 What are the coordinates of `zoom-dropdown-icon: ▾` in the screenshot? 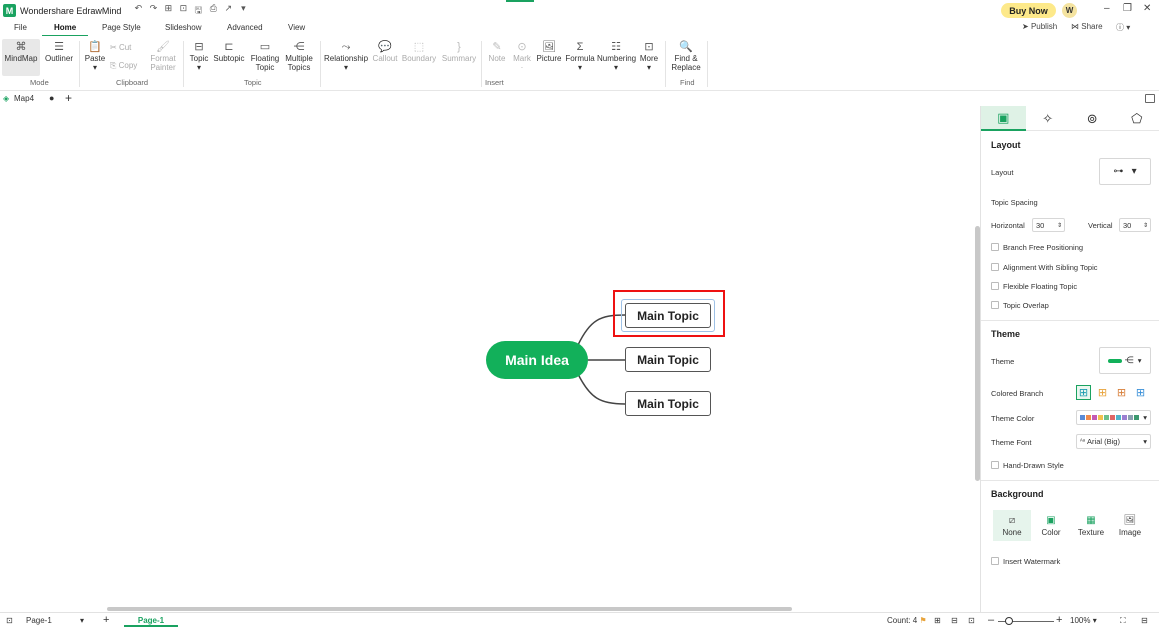 It's located at (1094, 620).